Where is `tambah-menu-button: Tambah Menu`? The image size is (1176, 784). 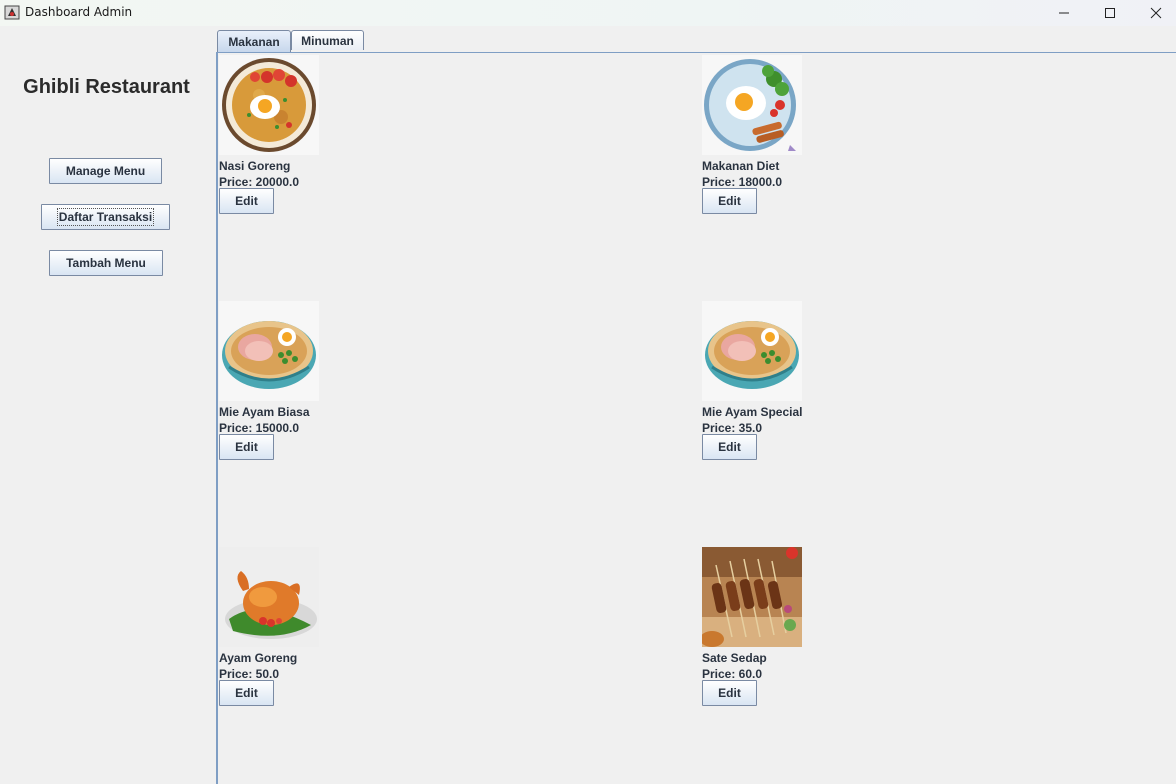 tambah-menu-button: Tambah Menu is located at coordinates (106, 263).